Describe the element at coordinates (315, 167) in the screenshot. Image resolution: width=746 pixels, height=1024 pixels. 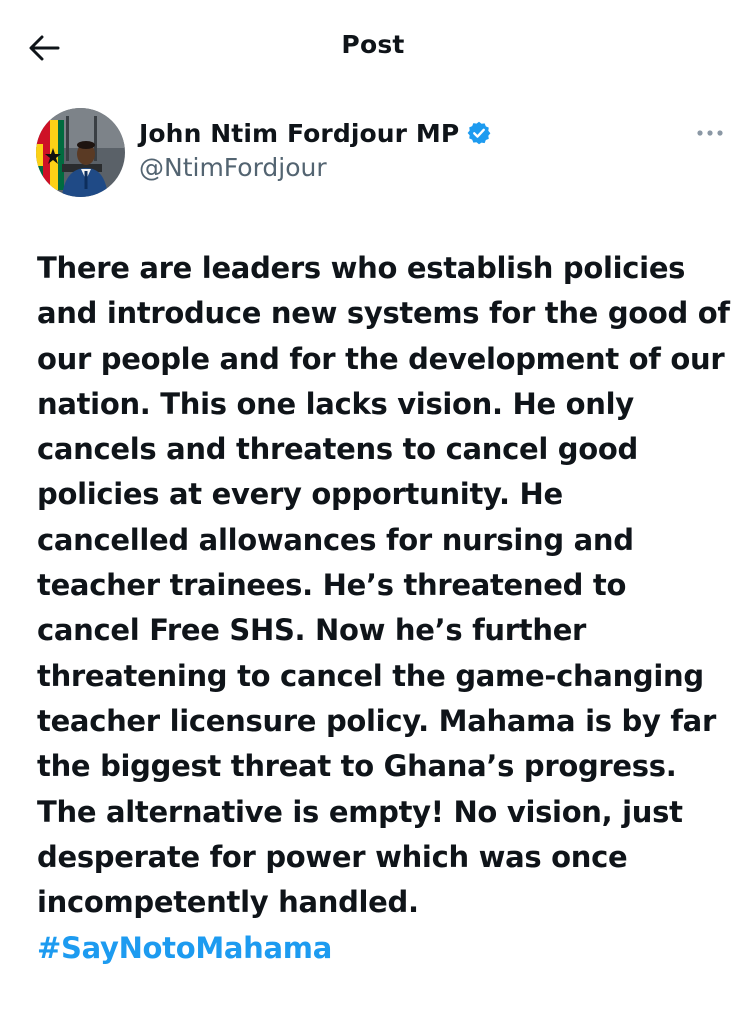
I see `author-handle: @NtimFordjour` at that location.